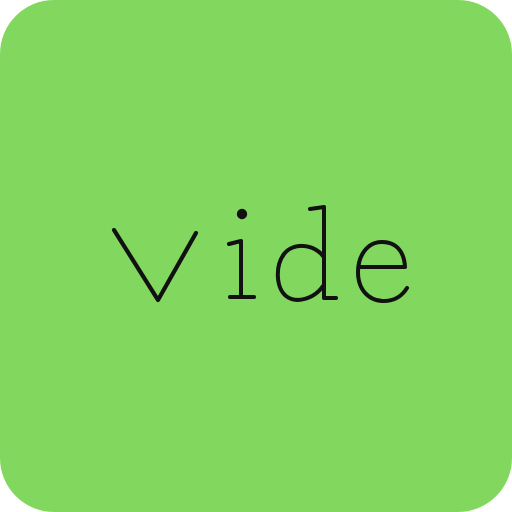 The width and height of the screenshot is (512, 512). What do you see at coordinates (155, 265) in the screenshot?
I see `letter-v` at bounding box center [155, 265].